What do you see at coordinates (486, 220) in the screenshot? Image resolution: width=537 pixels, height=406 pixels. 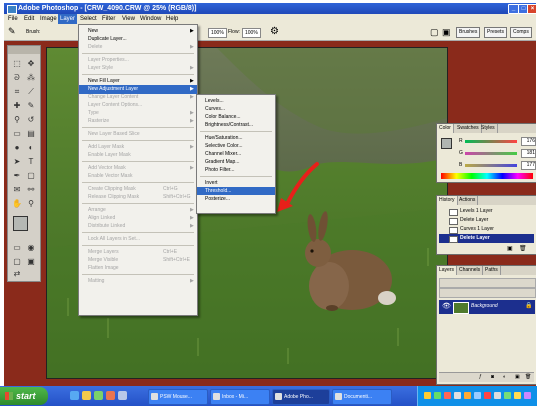 I see `history-item: Delete Layer` at bounding box center [486, 220].